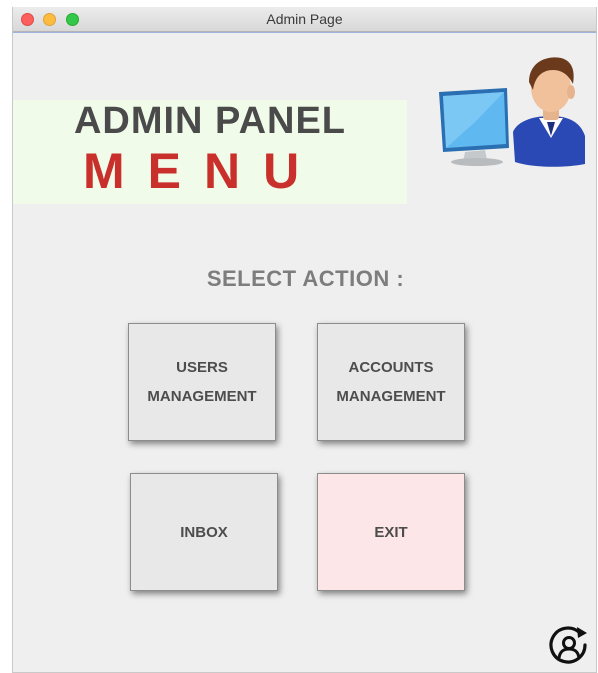 This screenshot has width=598, height=673. I want to click on banner-menu-heading: MENU, so click(203, 171).